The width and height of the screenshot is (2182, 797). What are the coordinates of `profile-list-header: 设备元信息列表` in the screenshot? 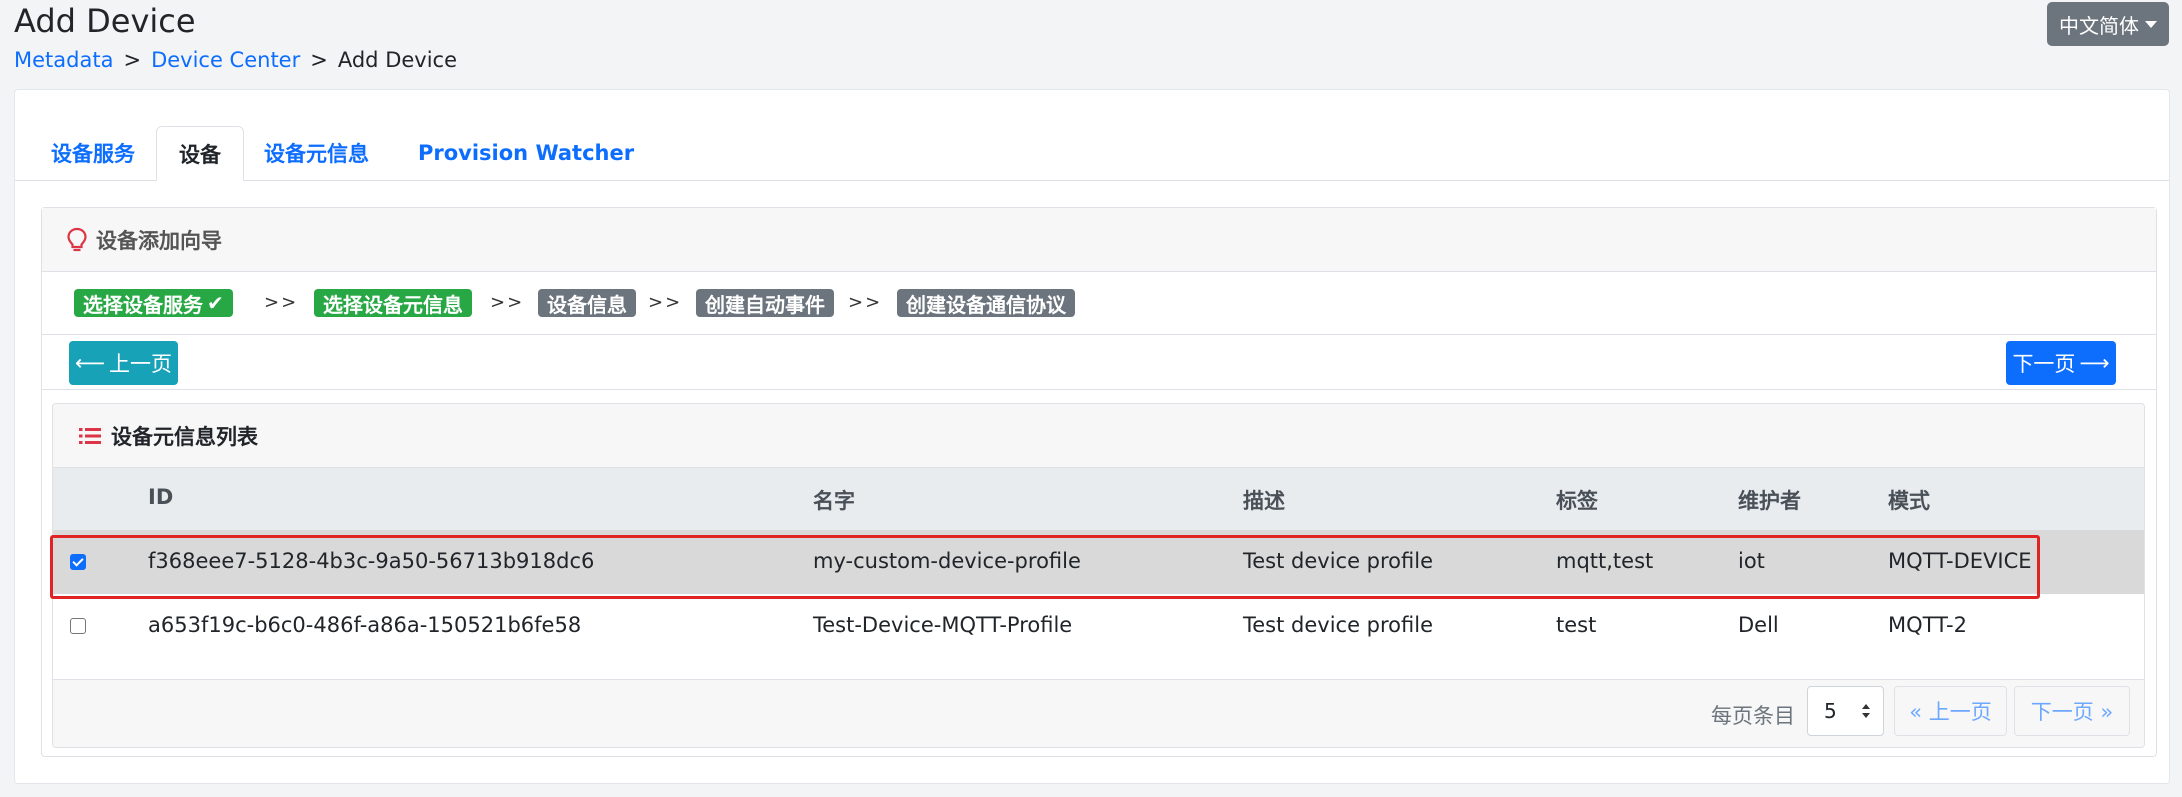 It's located at (1098, 436).